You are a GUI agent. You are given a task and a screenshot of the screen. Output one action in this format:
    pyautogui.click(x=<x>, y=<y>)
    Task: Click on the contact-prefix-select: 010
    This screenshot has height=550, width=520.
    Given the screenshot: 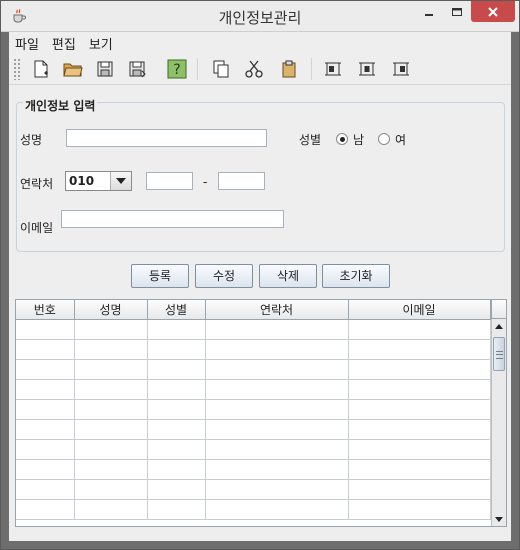 What is the action you would take?
    pyautogui.click(x=98, y=181)
    